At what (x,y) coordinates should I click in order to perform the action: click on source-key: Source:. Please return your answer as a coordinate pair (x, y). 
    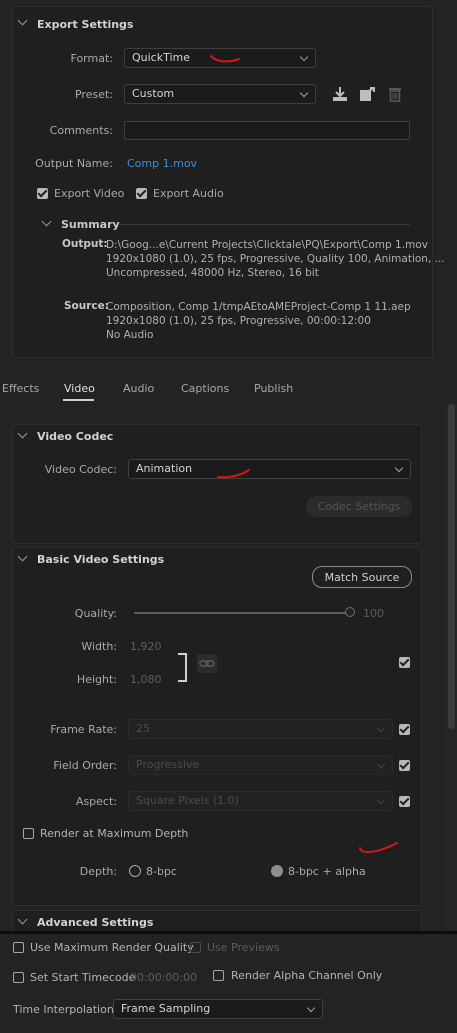
    Looking at the image, I should click on (86, 306).